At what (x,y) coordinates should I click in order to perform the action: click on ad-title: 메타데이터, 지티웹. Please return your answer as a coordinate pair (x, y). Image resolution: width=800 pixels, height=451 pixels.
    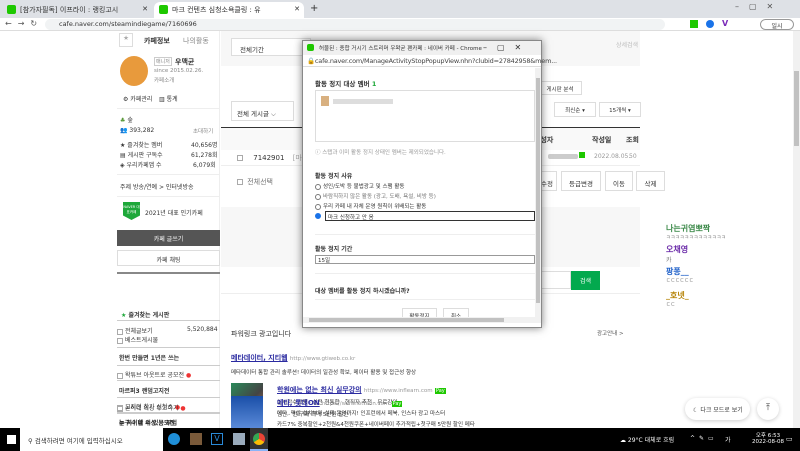
    Looking at the image, I should click on (259, 358).